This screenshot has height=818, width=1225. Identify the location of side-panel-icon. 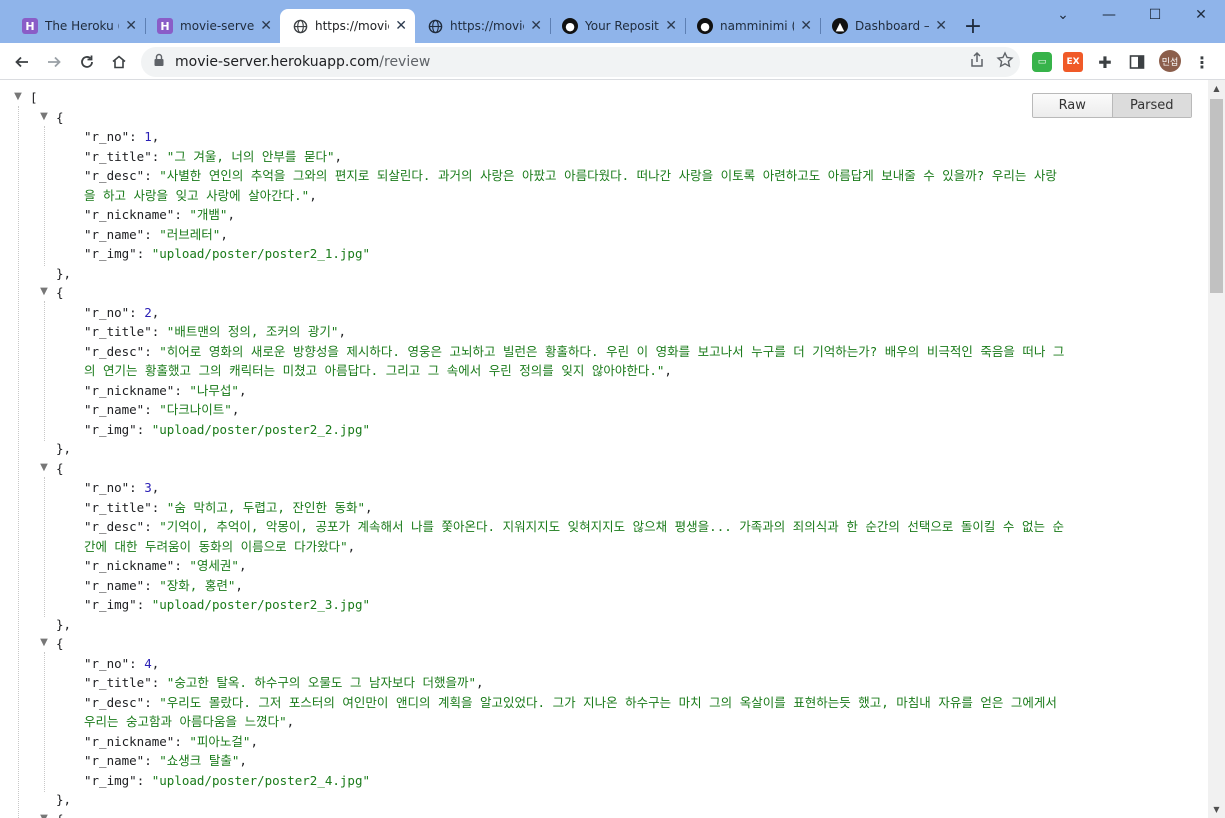
(1137, 62).